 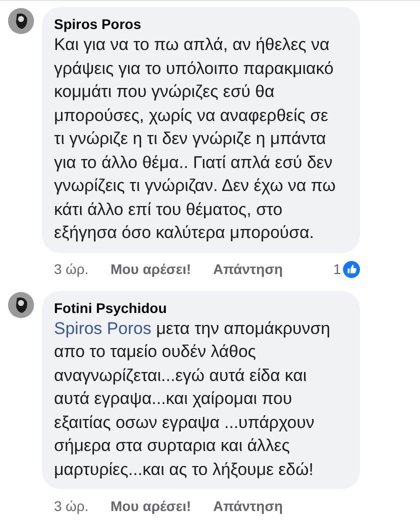 I want to click on author-name: Fotini Psychidou, so click(x=200, y=307).